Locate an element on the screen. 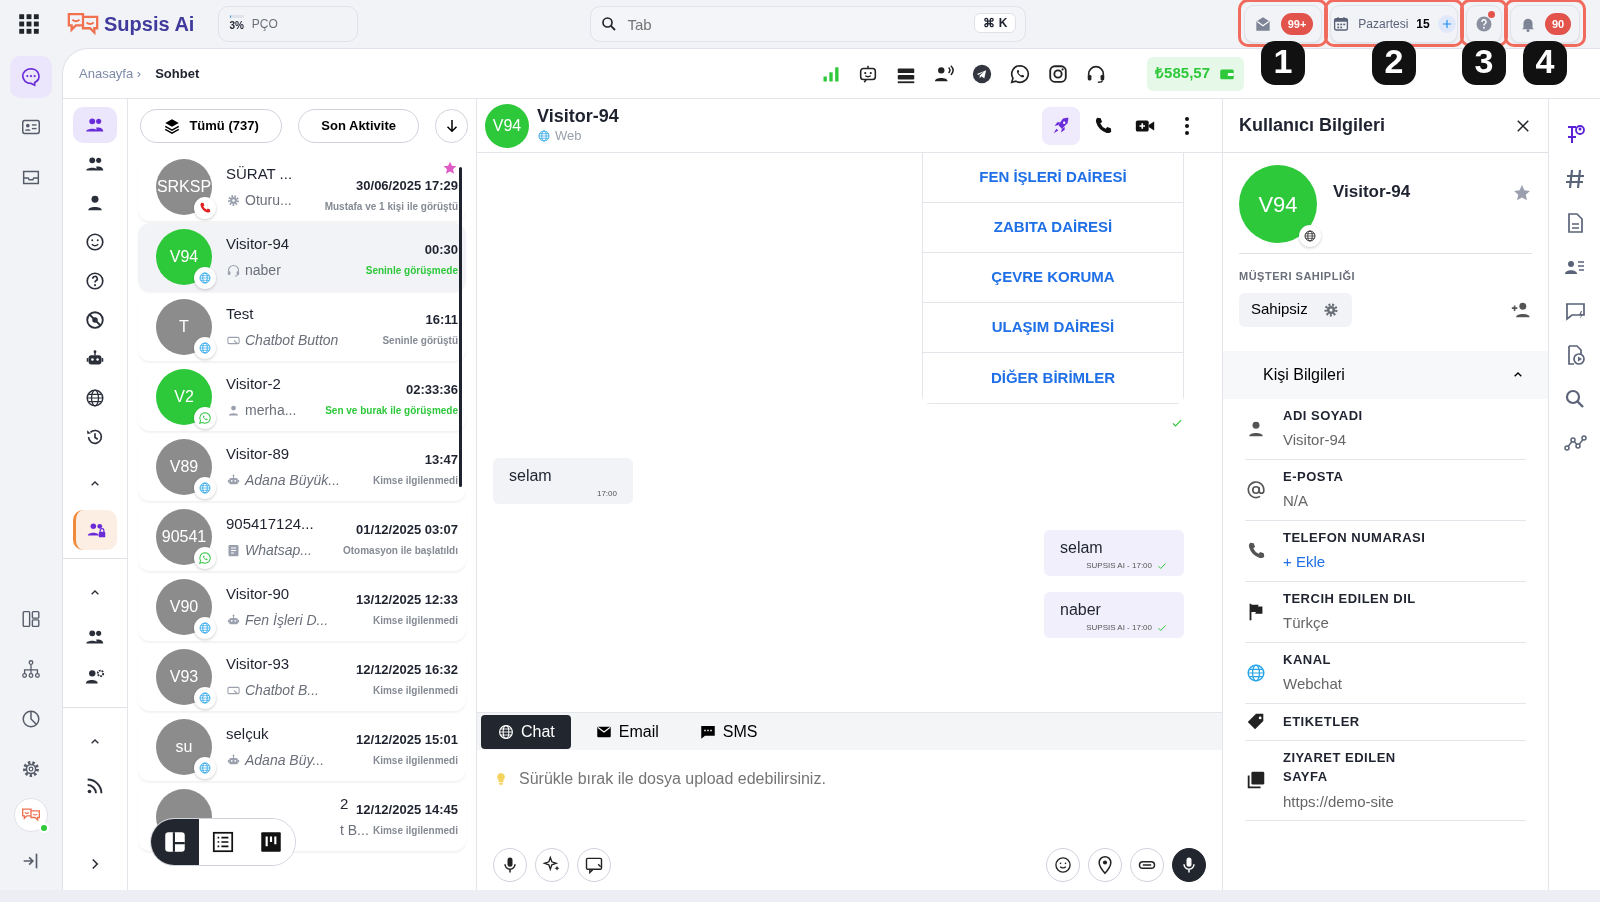 This screenshot has width=1600, height=902. message-preview: Chatbot Button is located at coordinates (292, 340).